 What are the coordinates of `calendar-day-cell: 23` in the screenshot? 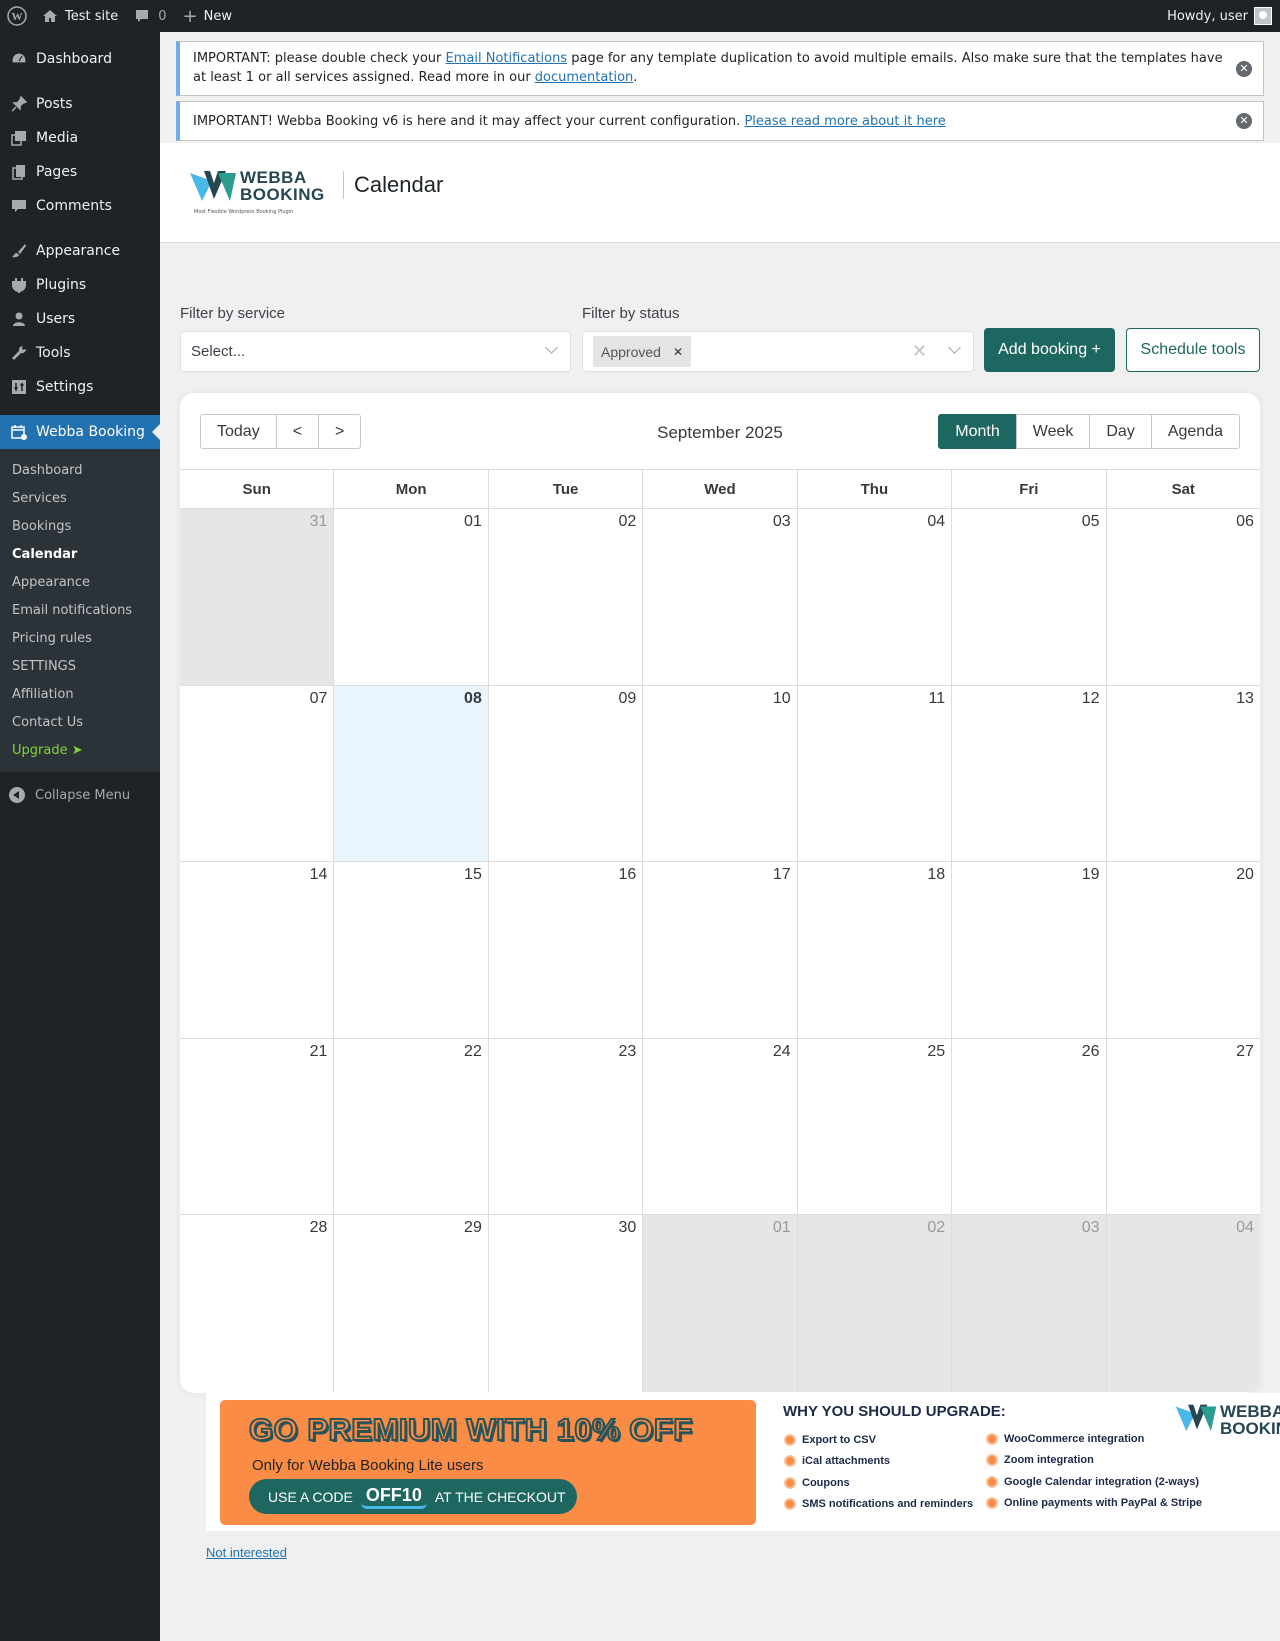 It's located at (564, 1126).